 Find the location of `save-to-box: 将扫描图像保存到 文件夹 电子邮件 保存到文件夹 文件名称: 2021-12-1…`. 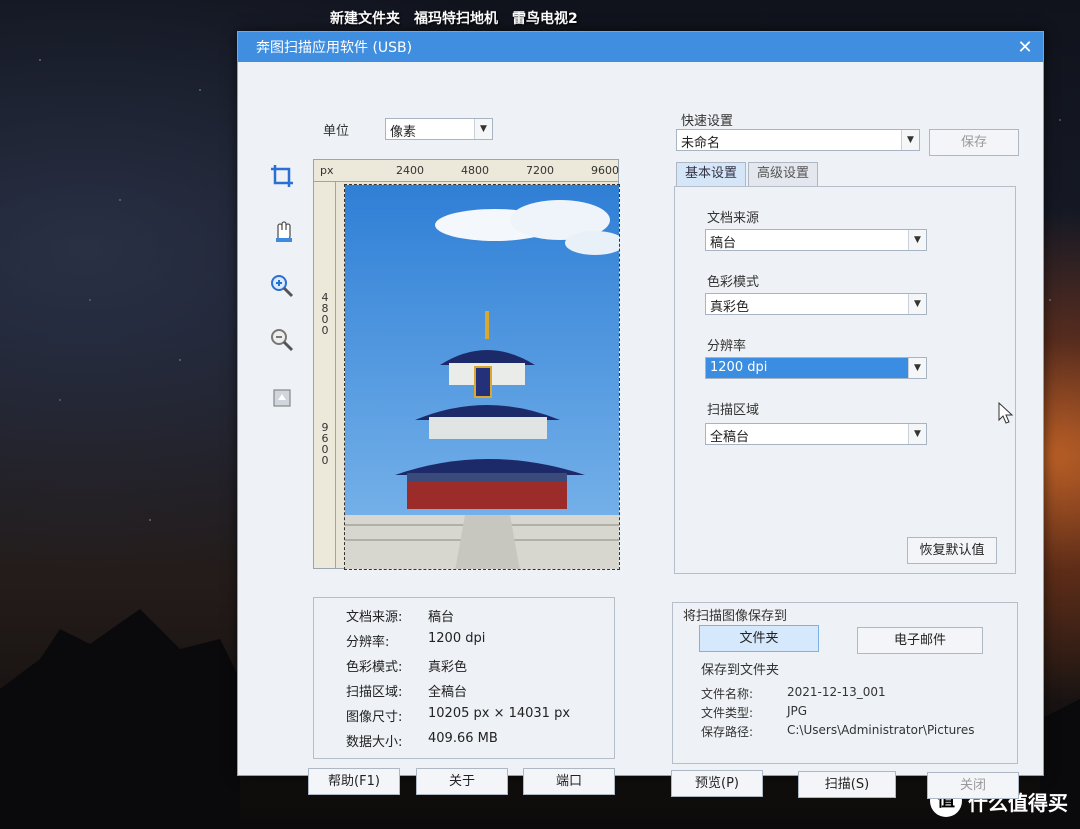

save-to-box: 将扫描图像保存到 文件夹 电子邮件 保存到文件夹 文件名称: 2021-12-1… is located at coordinates (845, 683).